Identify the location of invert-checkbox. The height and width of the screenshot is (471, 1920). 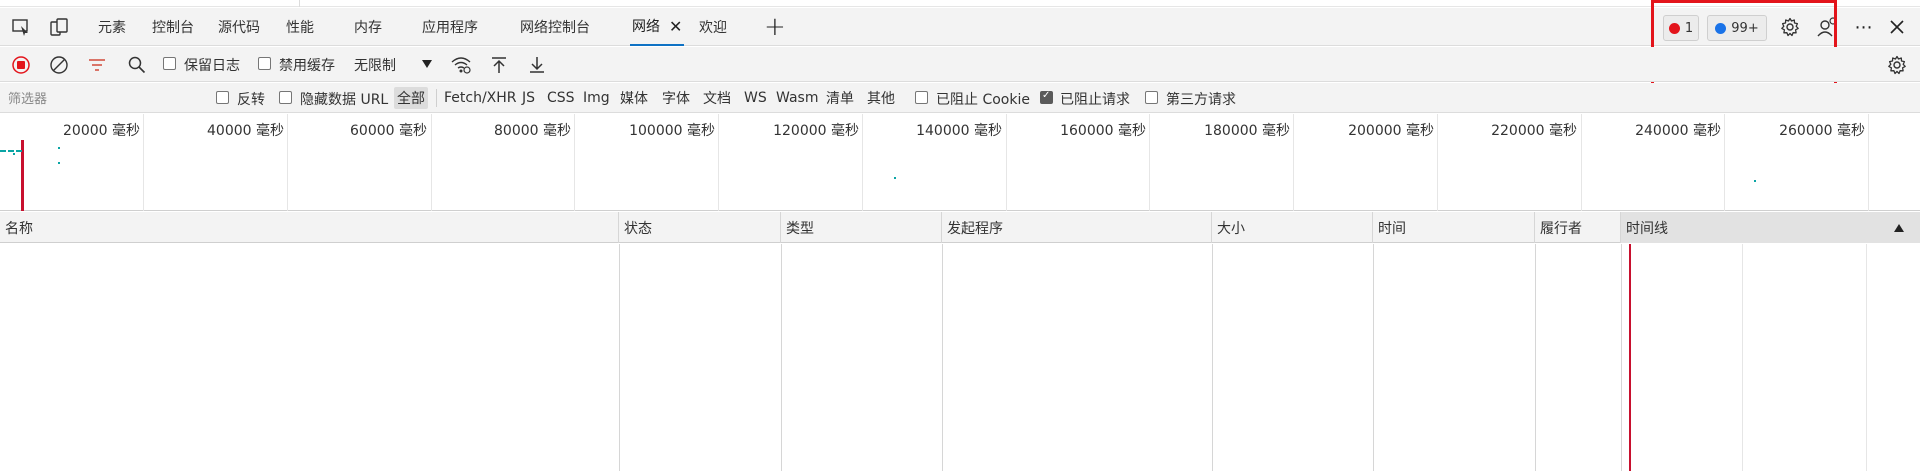
(222, 97).